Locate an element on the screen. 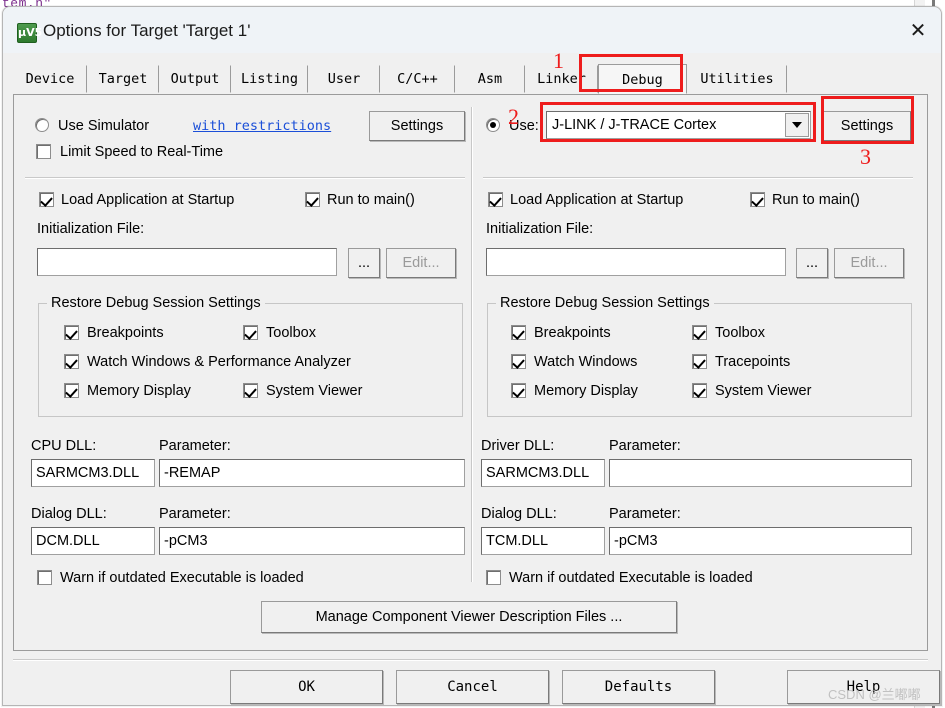 The height and width of the screenshot is (708, 945). debugger-watch-windows-label: Watch Windows is located at coordinates (586, 362).